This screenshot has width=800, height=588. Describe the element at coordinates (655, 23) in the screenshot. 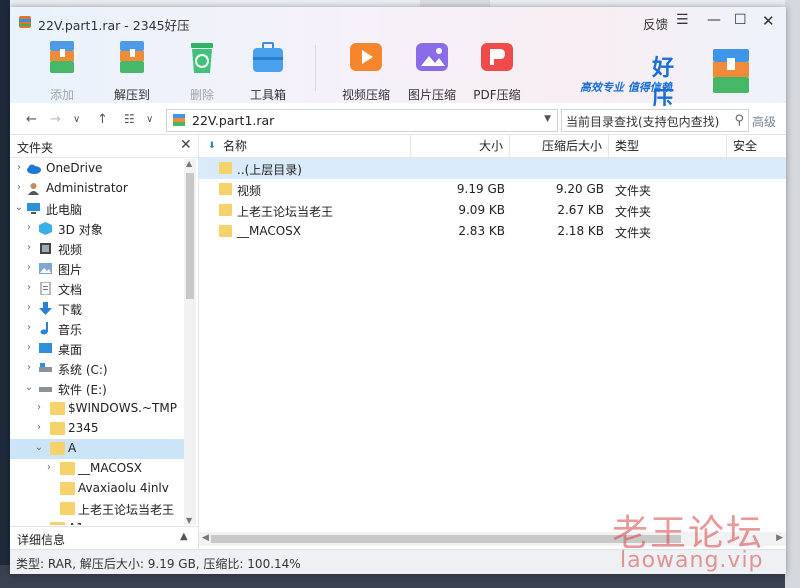

I see `feedback-button: 反馈` at that location.